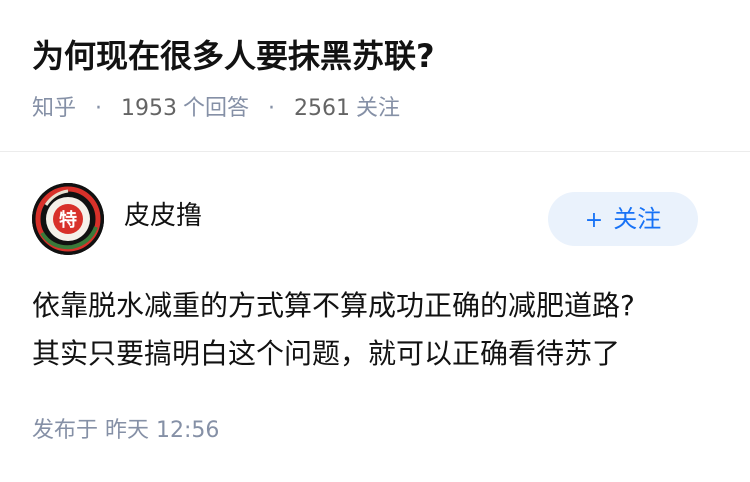 Image resolution: width=750 pixels, height=482 pixels. I want to click on avatar: 特, so click(68, 219).